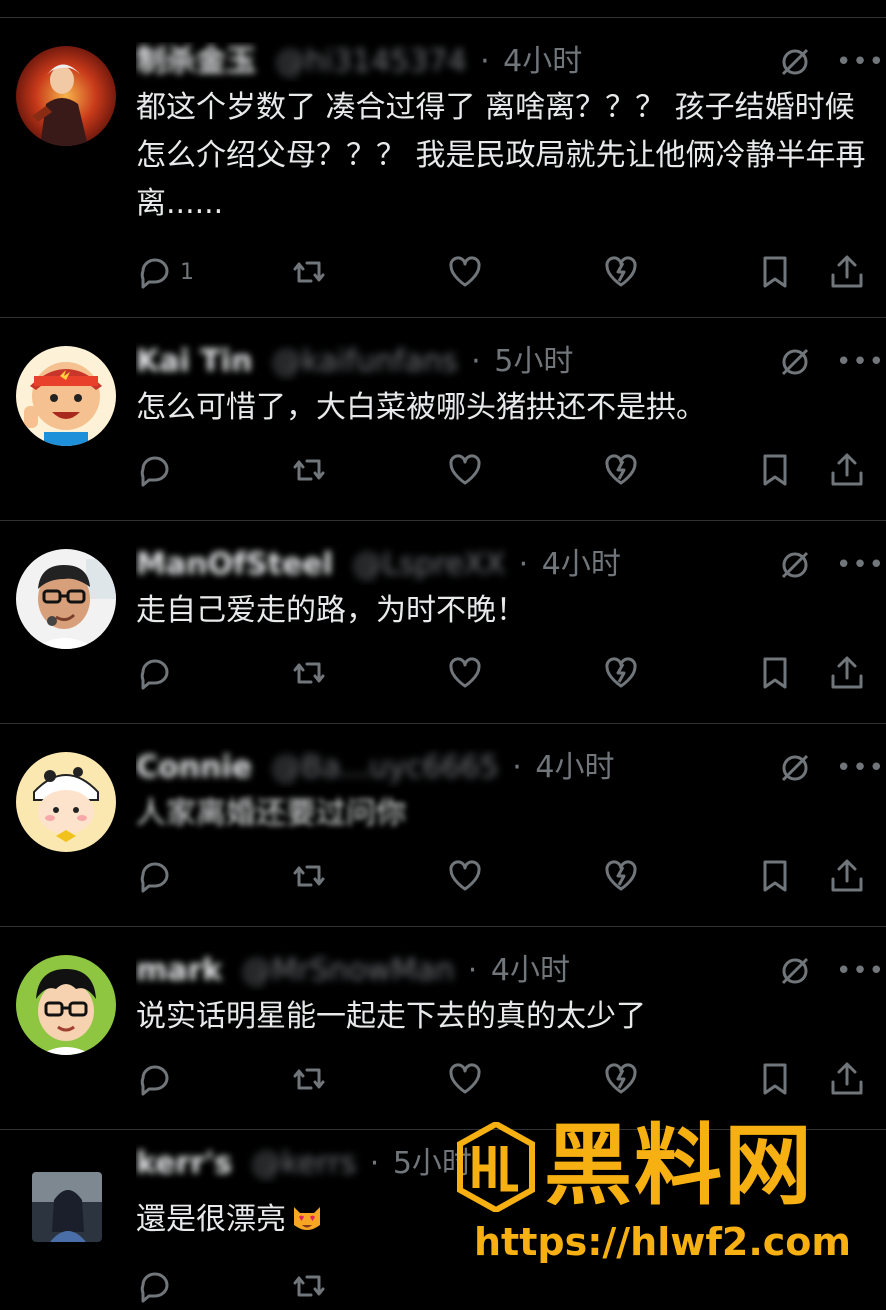  I want to click on author-handle: @Ba...uyc6665, so click(385, 767).